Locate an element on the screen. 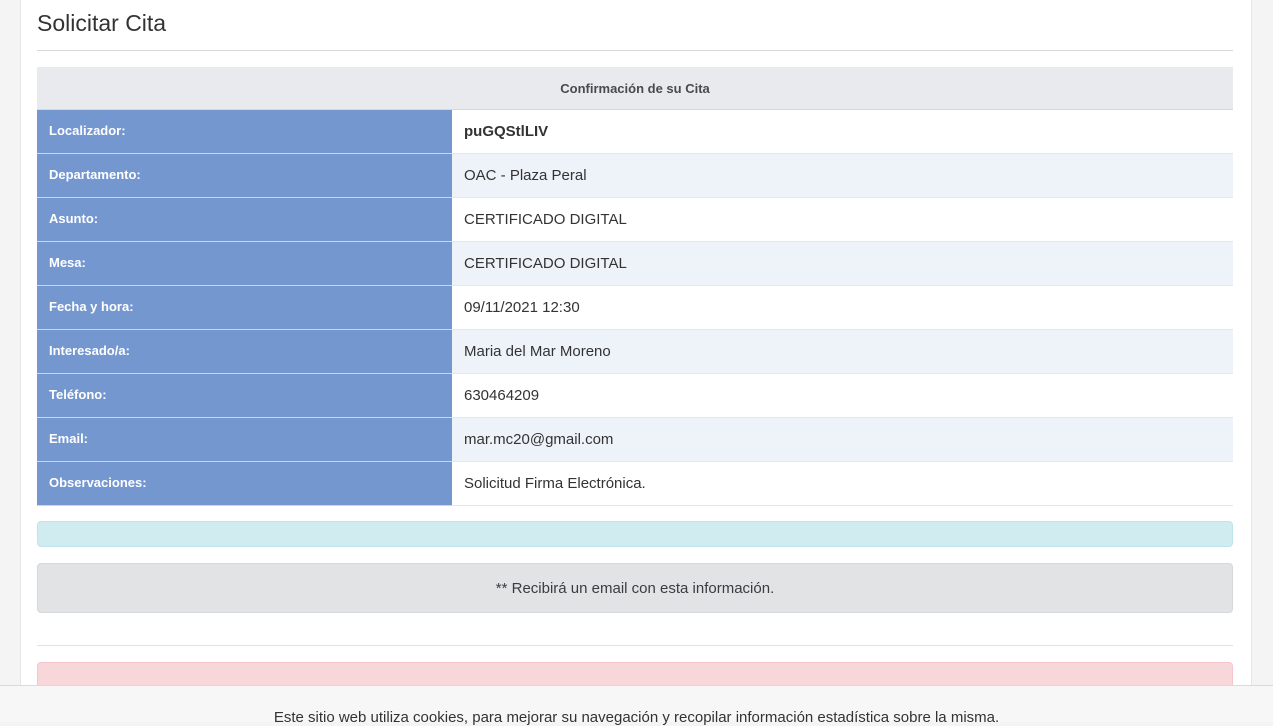 This screenshot has width=1273, height=726. info-alert is located at coordinates (635, 534).